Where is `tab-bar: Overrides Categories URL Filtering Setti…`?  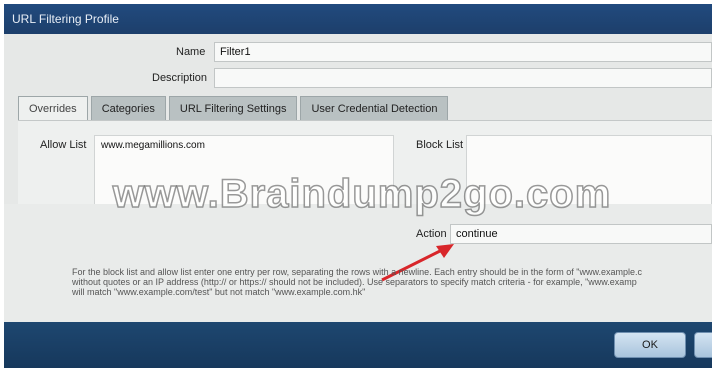 tab-bar: Overrides Categories URL Filtering Setti… is located at coordinates (234, 108).